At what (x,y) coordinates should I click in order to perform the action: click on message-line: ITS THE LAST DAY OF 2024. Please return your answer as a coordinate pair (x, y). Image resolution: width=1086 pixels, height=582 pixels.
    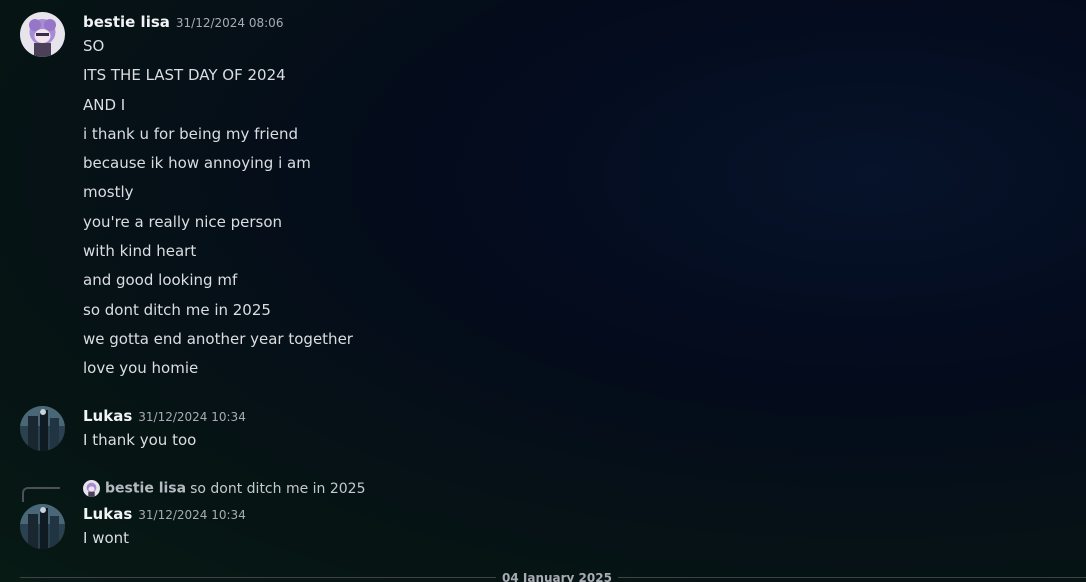
    Looking at the image, I should click on (184, 75).